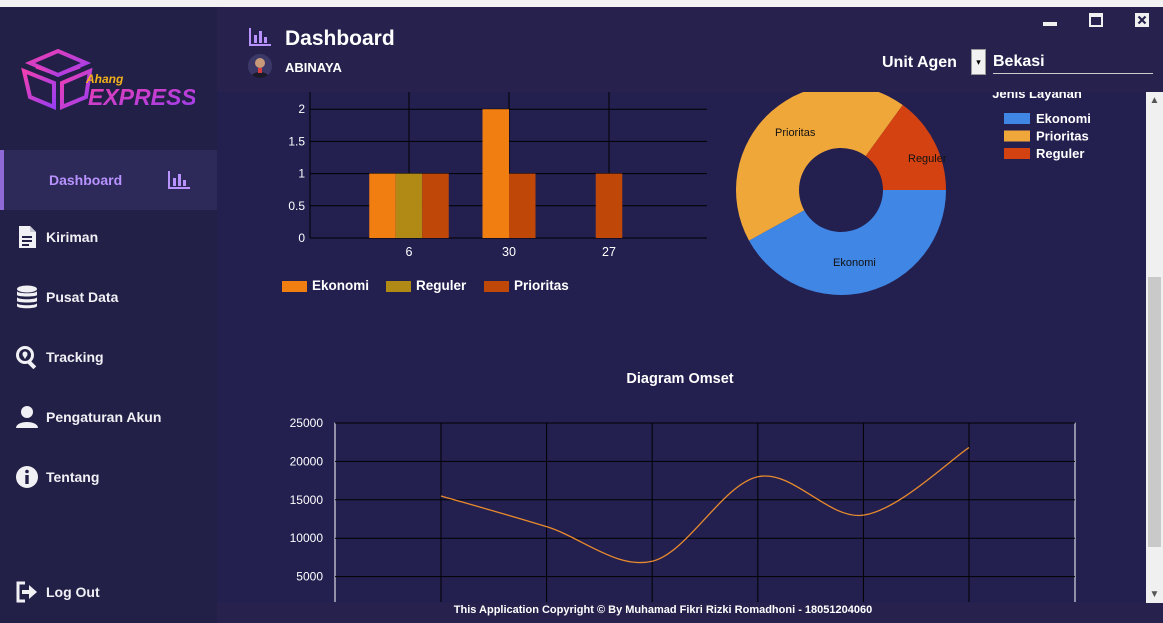  I want to click on bar-x-tick-label: 30, so click(509, 252).